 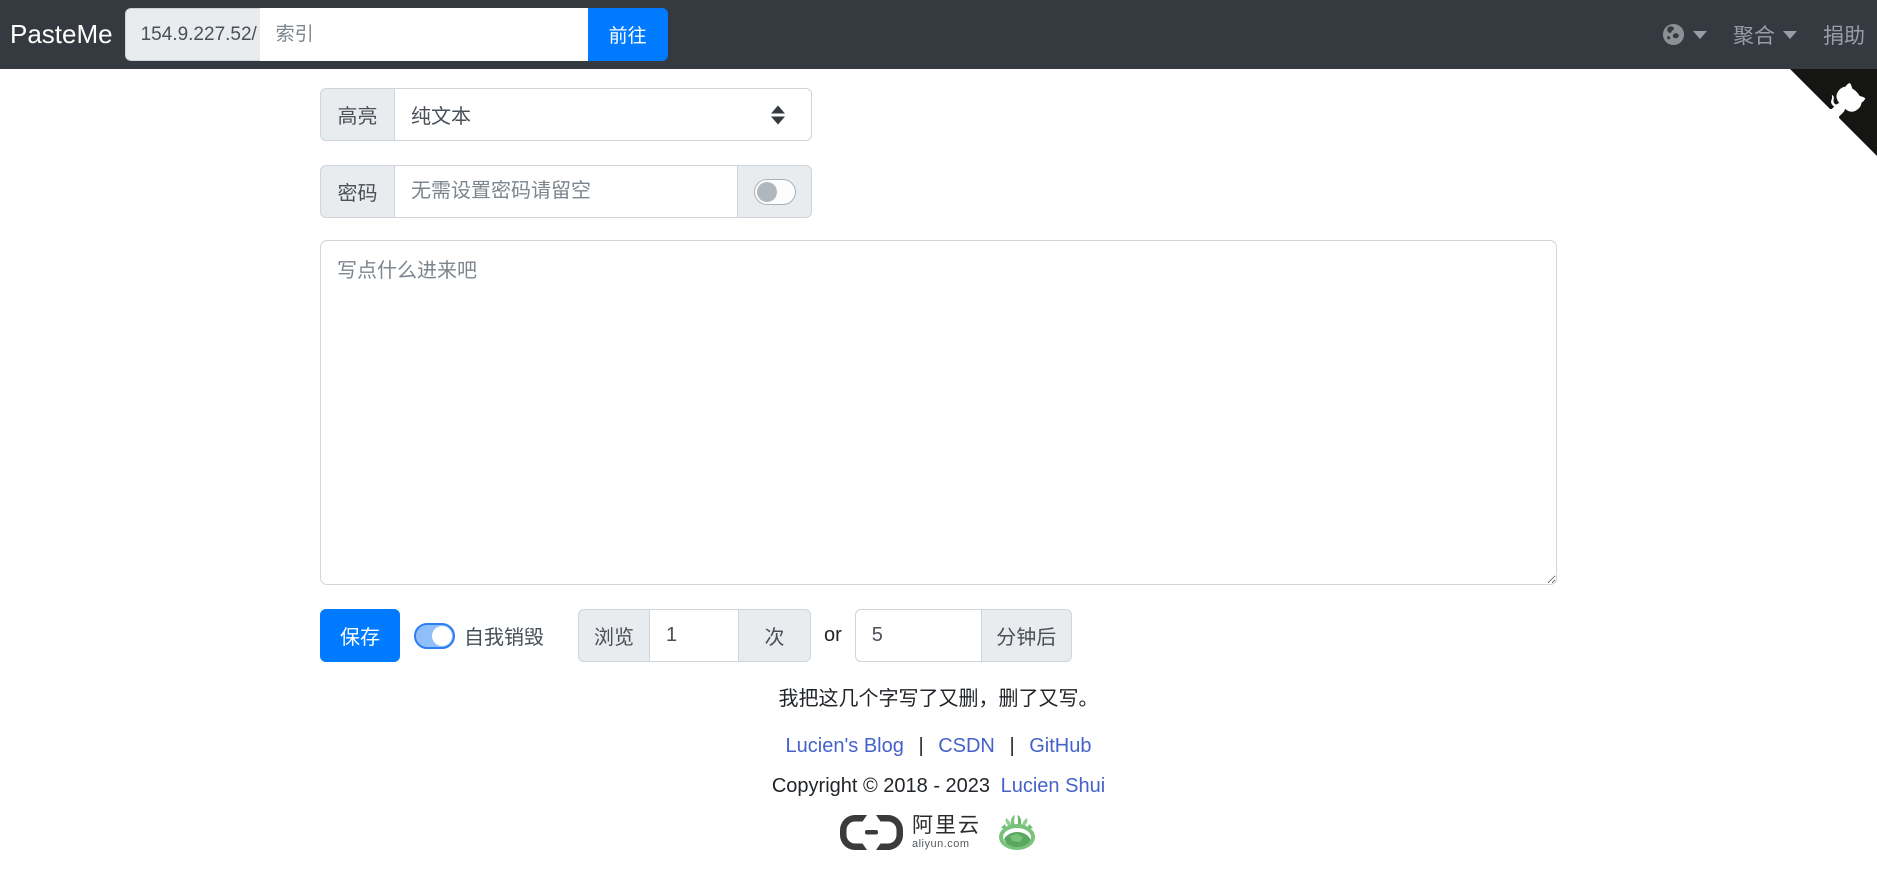 I want to click on link-lucien-blog: Lucien's Blog, so click(x=845, y=746).